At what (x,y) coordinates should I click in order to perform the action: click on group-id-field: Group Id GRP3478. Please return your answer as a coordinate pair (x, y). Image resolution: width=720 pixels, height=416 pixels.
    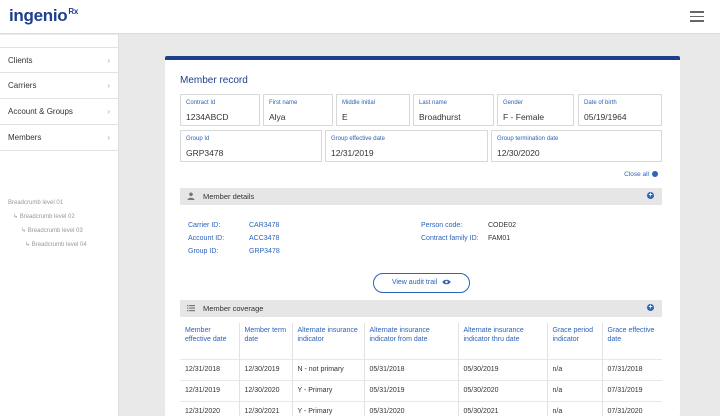
    Looking at the image, I should click on (251, 146).